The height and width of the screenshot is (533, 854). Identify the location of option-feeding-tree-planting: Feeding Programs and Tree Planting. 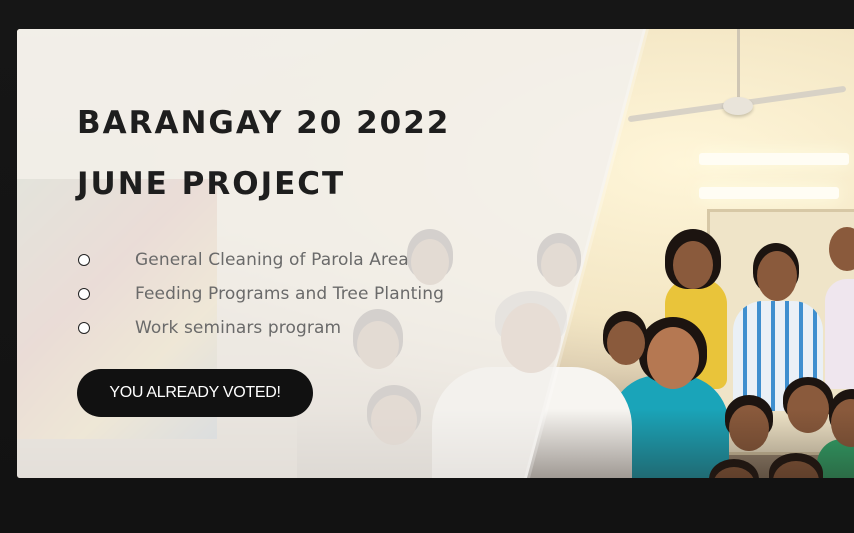
(287, 294).